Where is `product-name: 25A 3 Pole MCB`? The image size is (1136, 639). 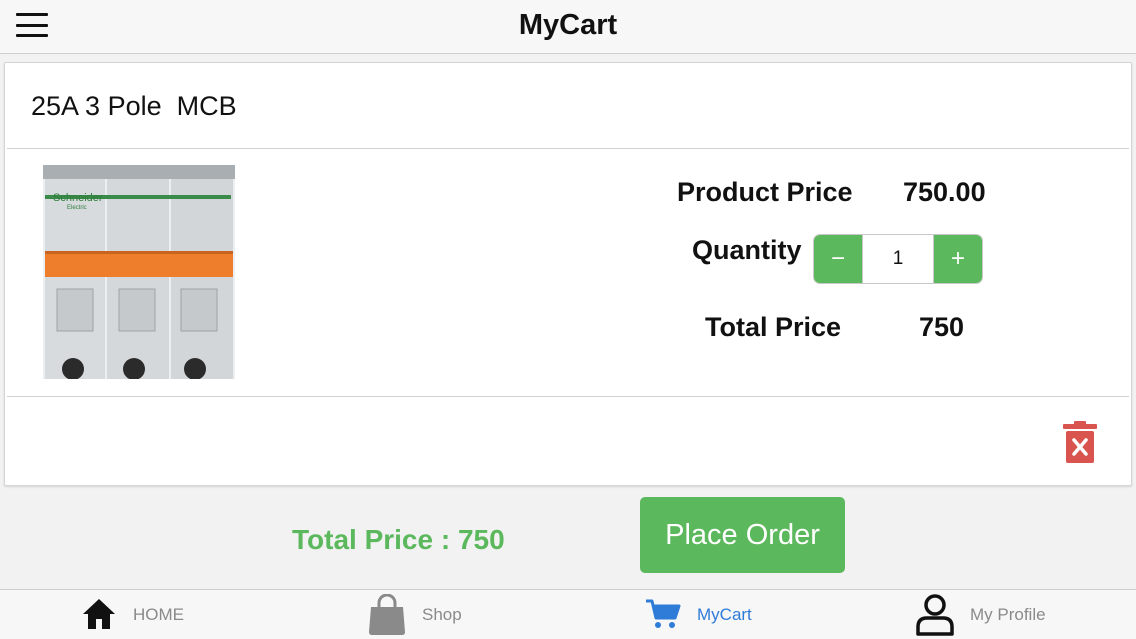 product-name: 25A 3 Pole MCB is located at coordinates (134, 106).